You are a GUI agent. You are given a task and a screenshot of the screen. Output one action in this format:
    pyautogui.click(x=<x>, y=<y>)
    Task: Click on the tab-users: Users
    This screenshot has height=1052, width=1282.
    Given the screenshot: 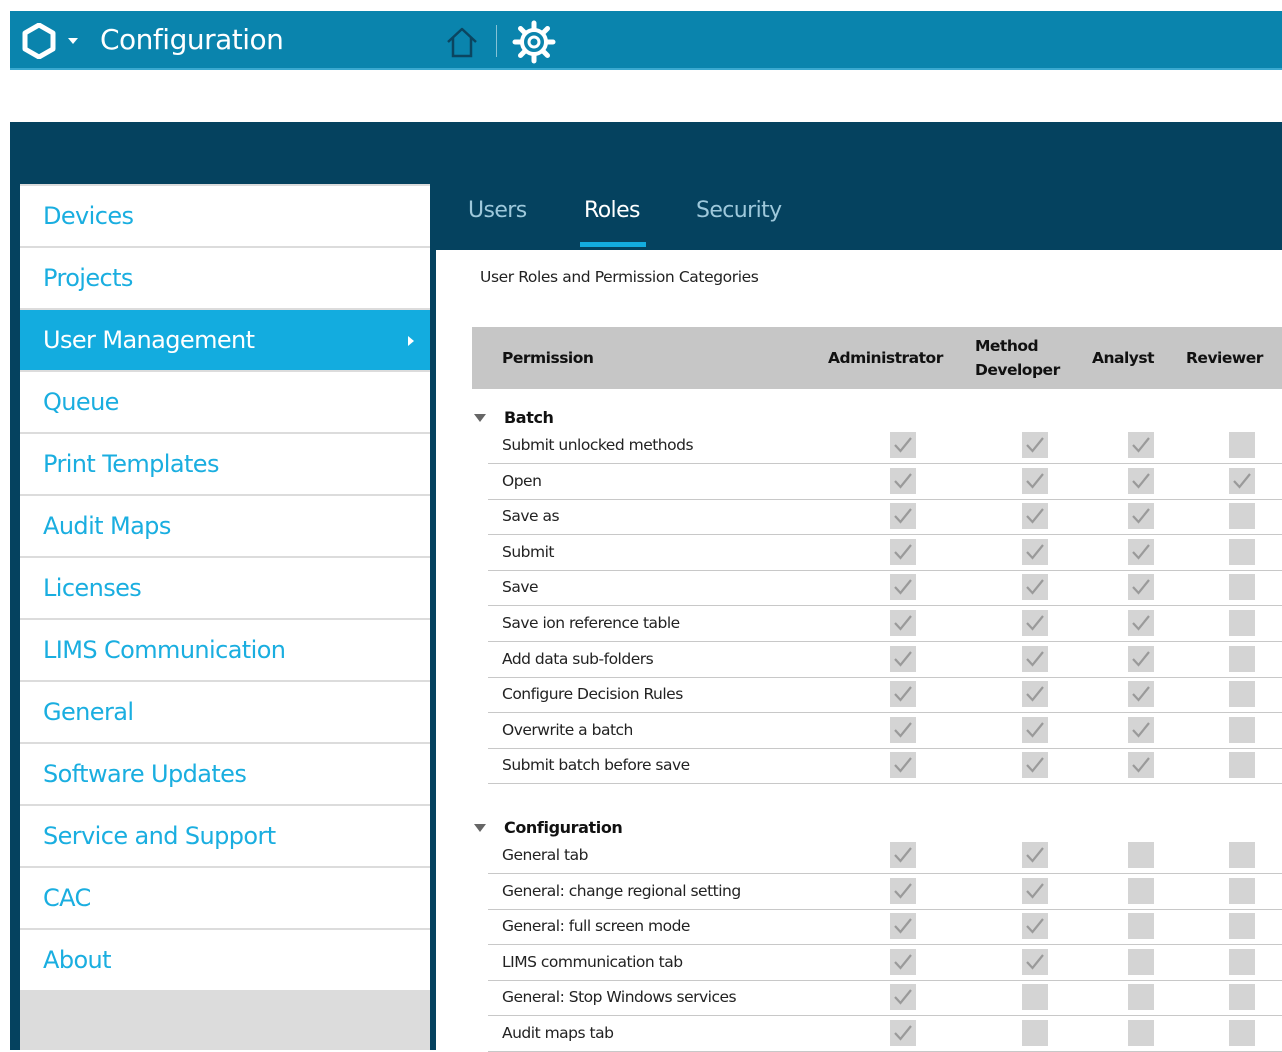 What is the action you would take?
    pyautogui.click(x=497, y=216)
    